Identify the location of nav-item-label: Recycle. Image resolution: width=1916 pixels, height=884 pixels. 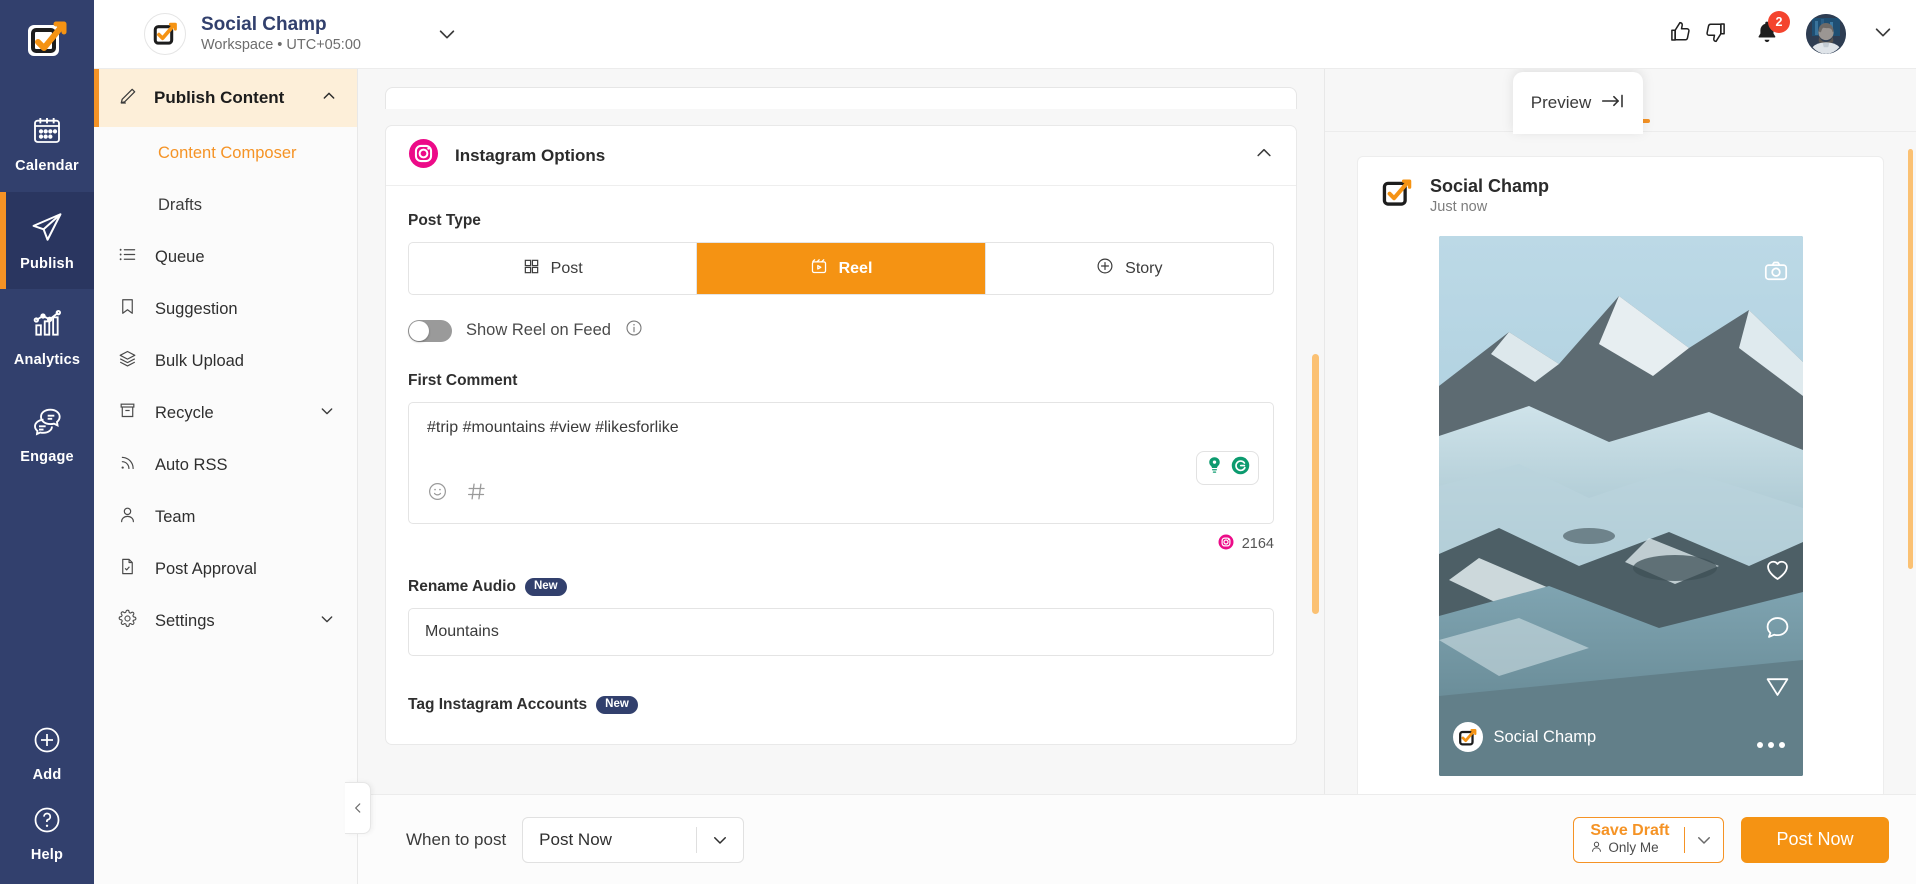
(184, 412).